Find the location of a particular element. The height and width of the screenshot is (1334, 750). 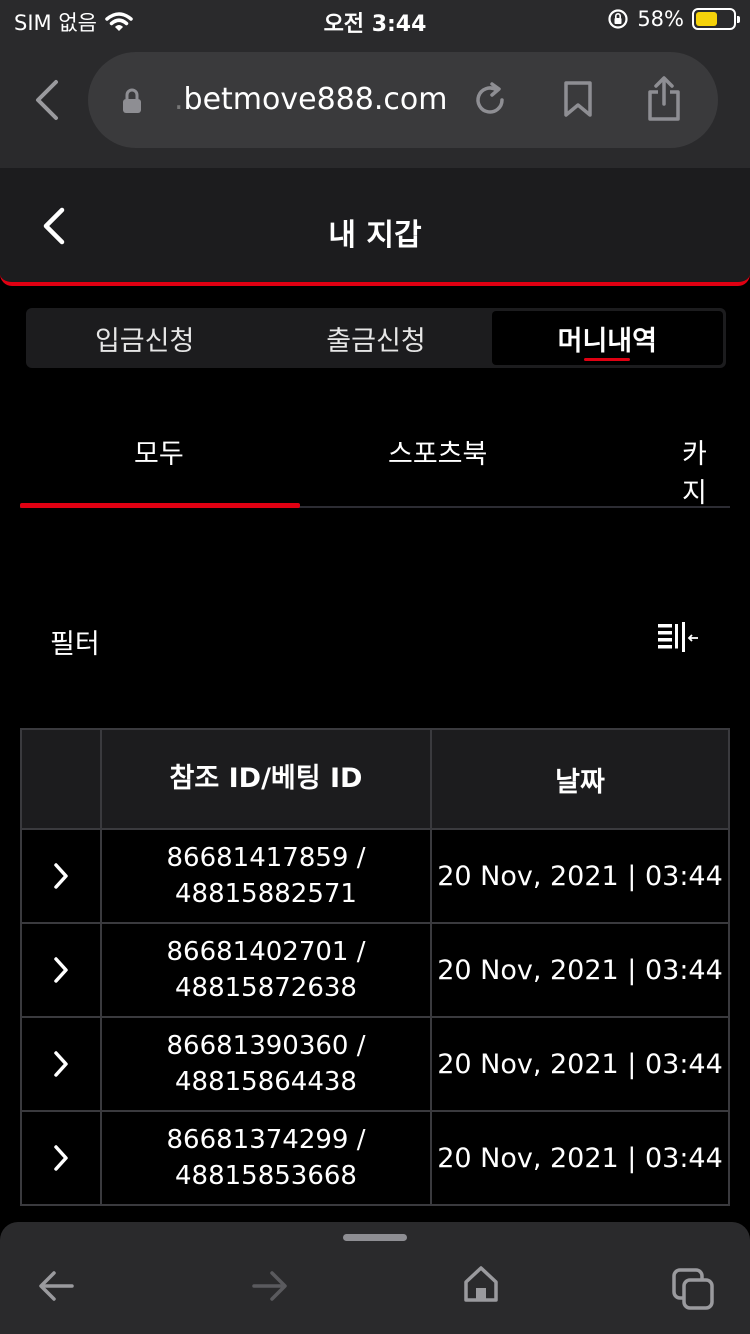

tab-withdraw: 출금신청 is located at coordinates (375, 338).